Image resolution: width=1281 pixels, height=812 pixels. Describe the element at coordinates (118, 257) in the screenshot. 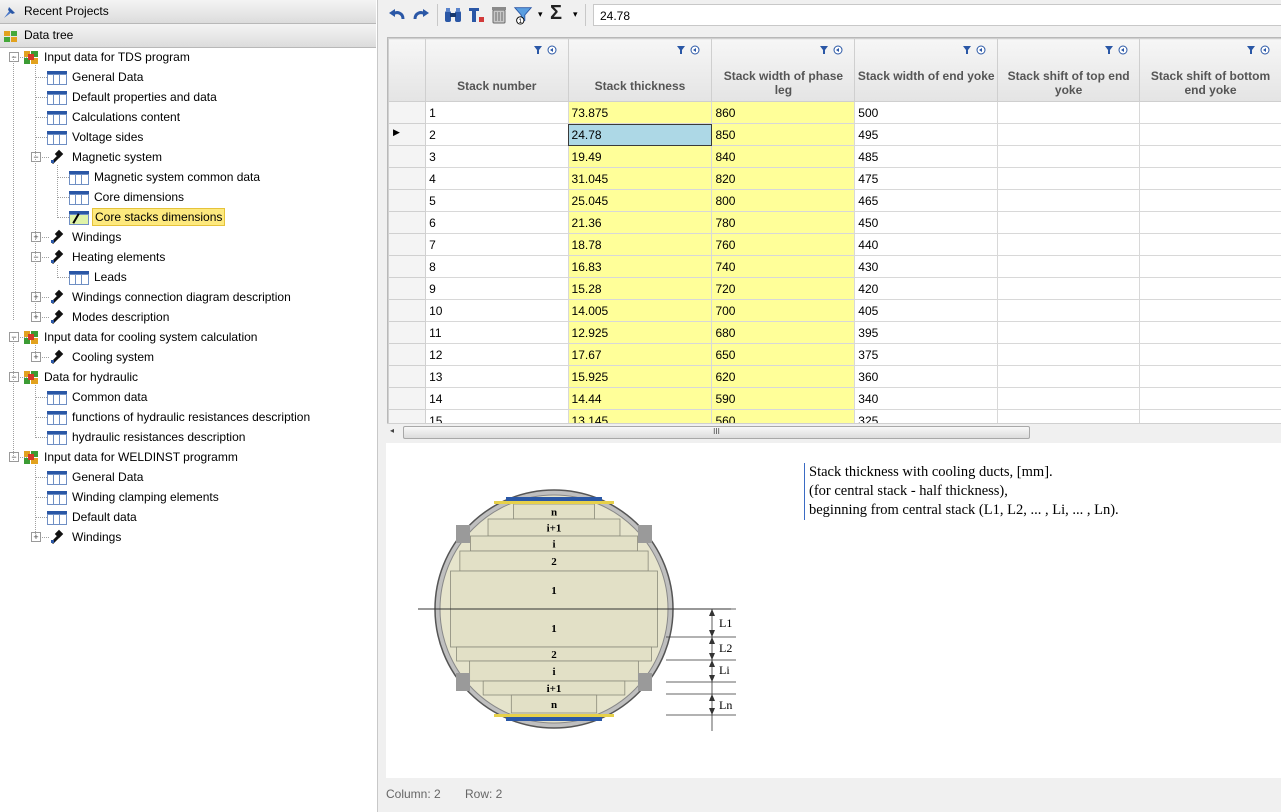

I see `tree-node-label: Heating elements` at that location.